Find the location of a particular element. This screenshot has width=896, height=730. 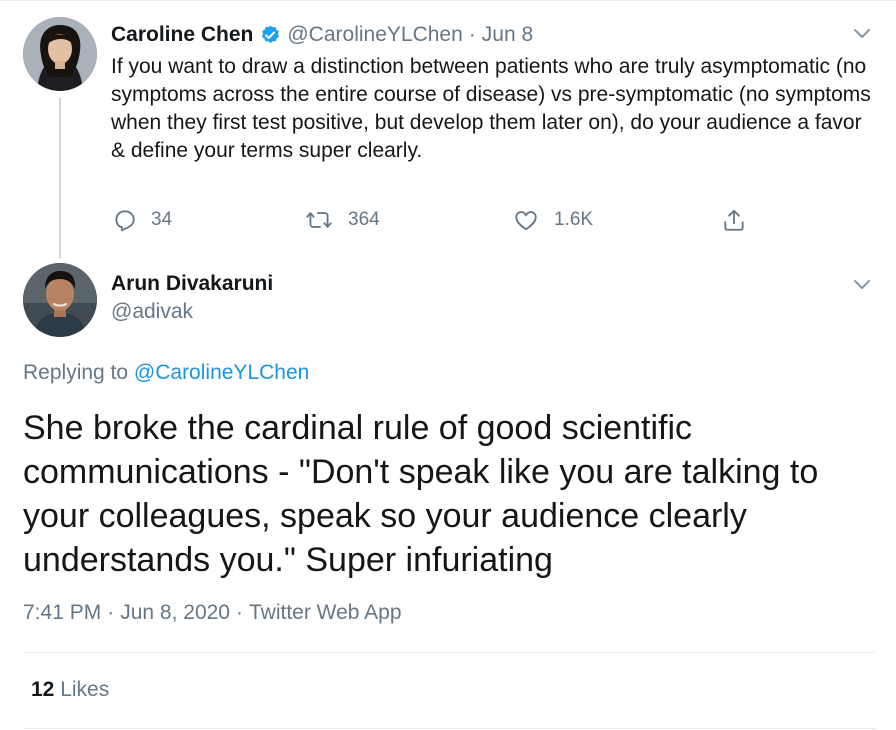

retweet-count: 364 is located at coordinates (364, 219).